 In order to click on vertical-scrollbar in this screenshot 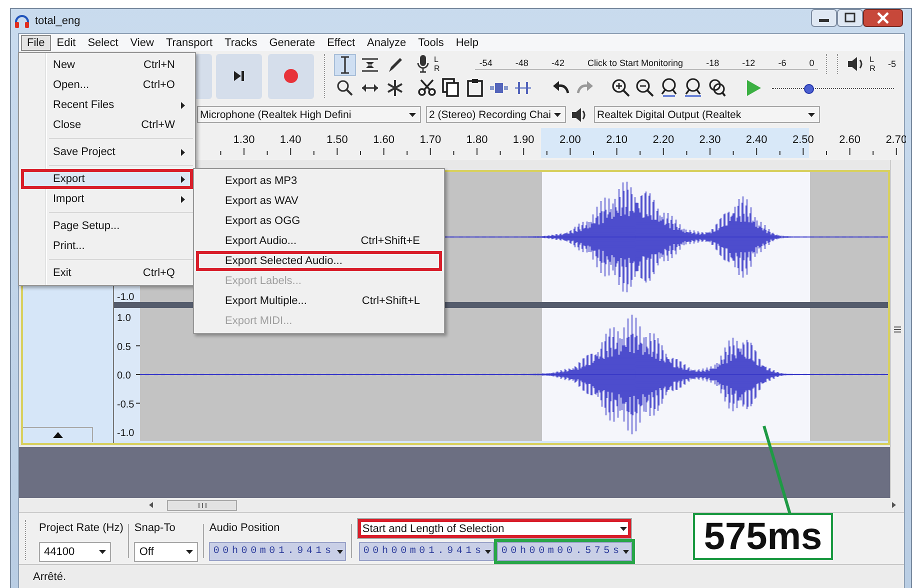, I will do `click(897, 329)`.